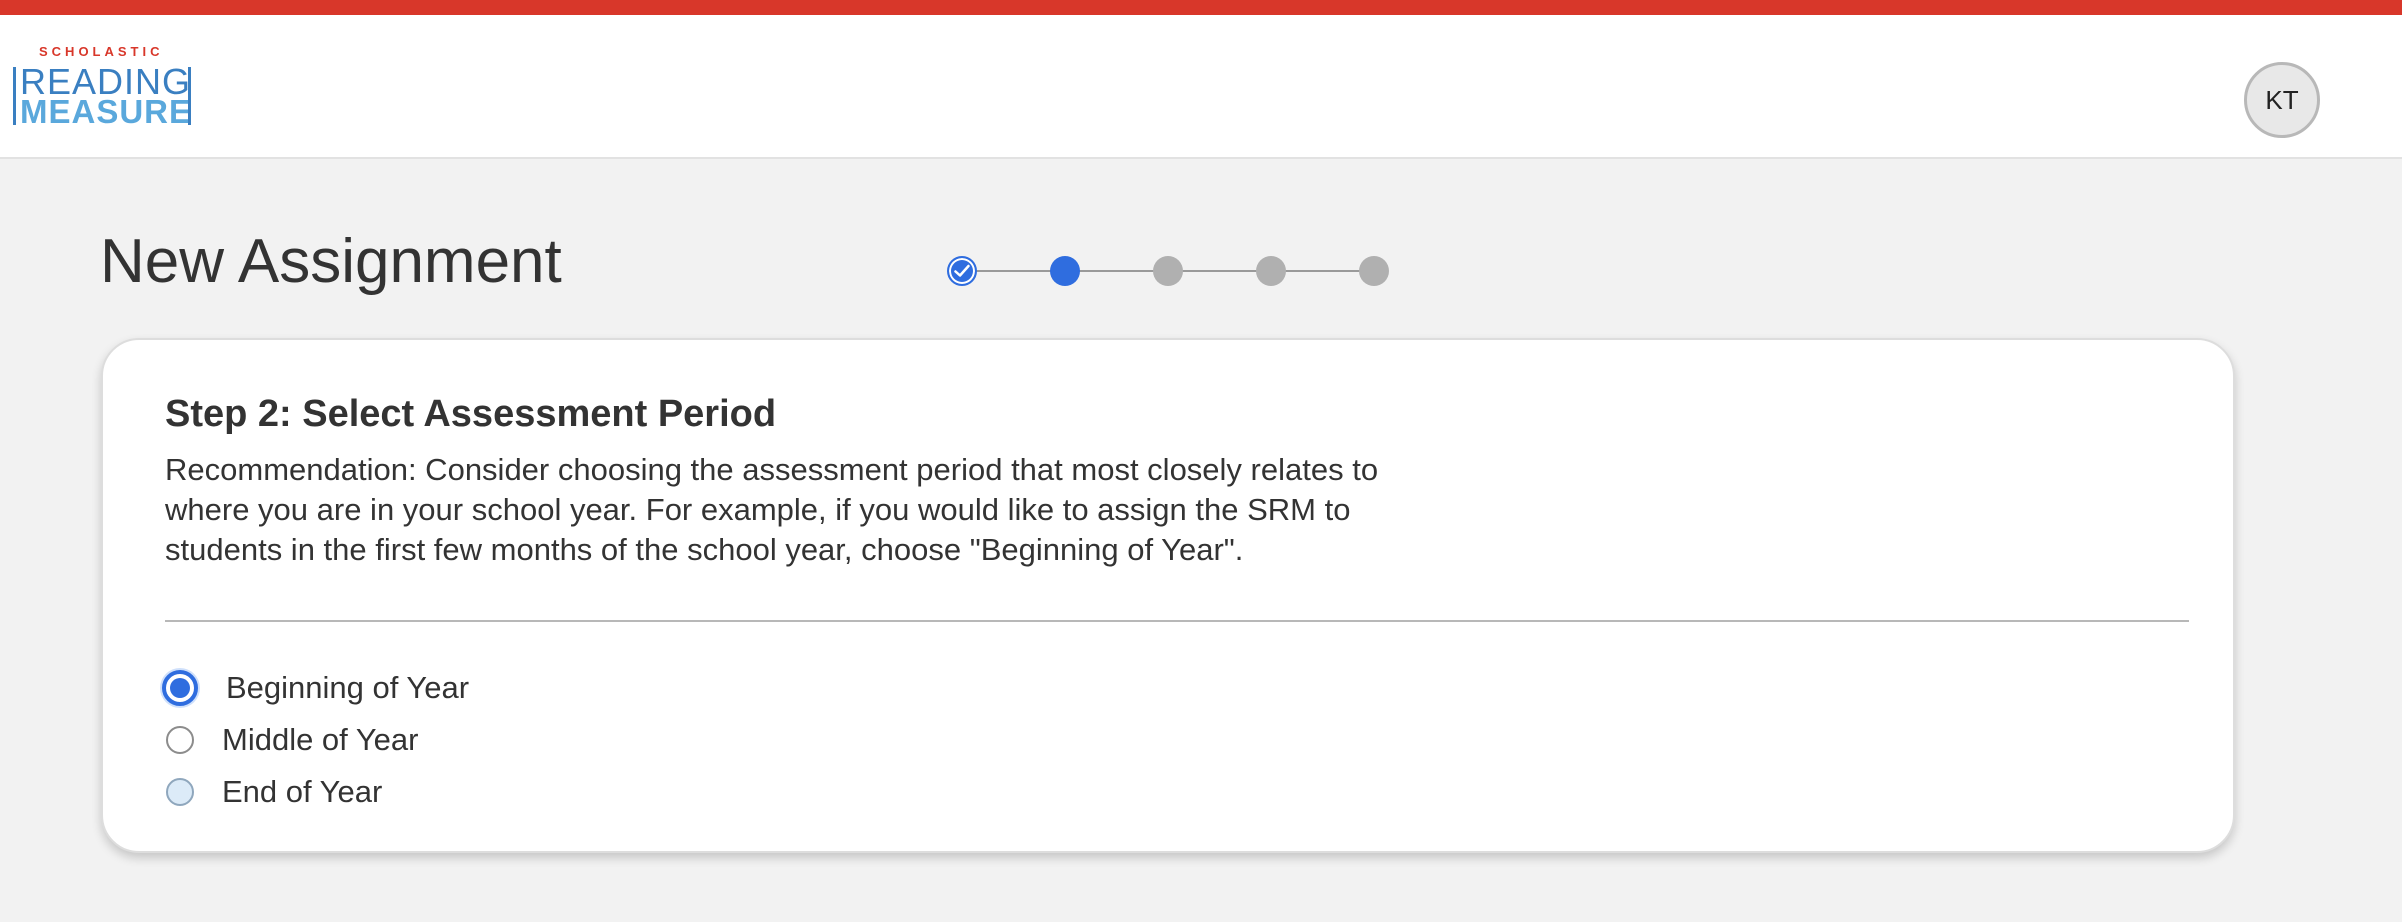 The image size is (2402, 922). I want to click on option-label: End of Year, so click(302, 791).